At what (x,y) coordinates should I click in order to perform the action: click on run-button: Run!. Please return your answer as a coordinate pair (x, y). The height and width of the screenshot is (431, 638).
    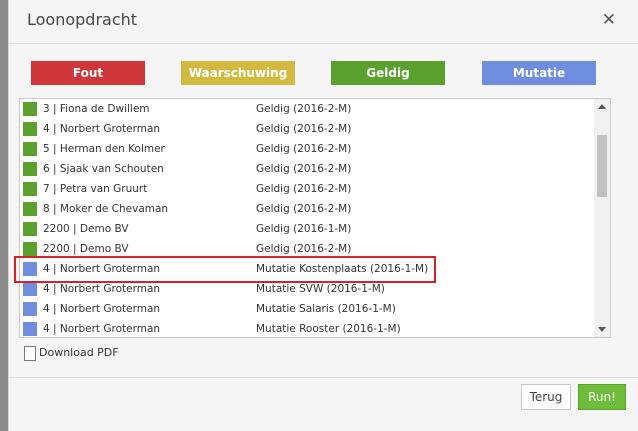
    Looking at the image, I should click on (602, 397).